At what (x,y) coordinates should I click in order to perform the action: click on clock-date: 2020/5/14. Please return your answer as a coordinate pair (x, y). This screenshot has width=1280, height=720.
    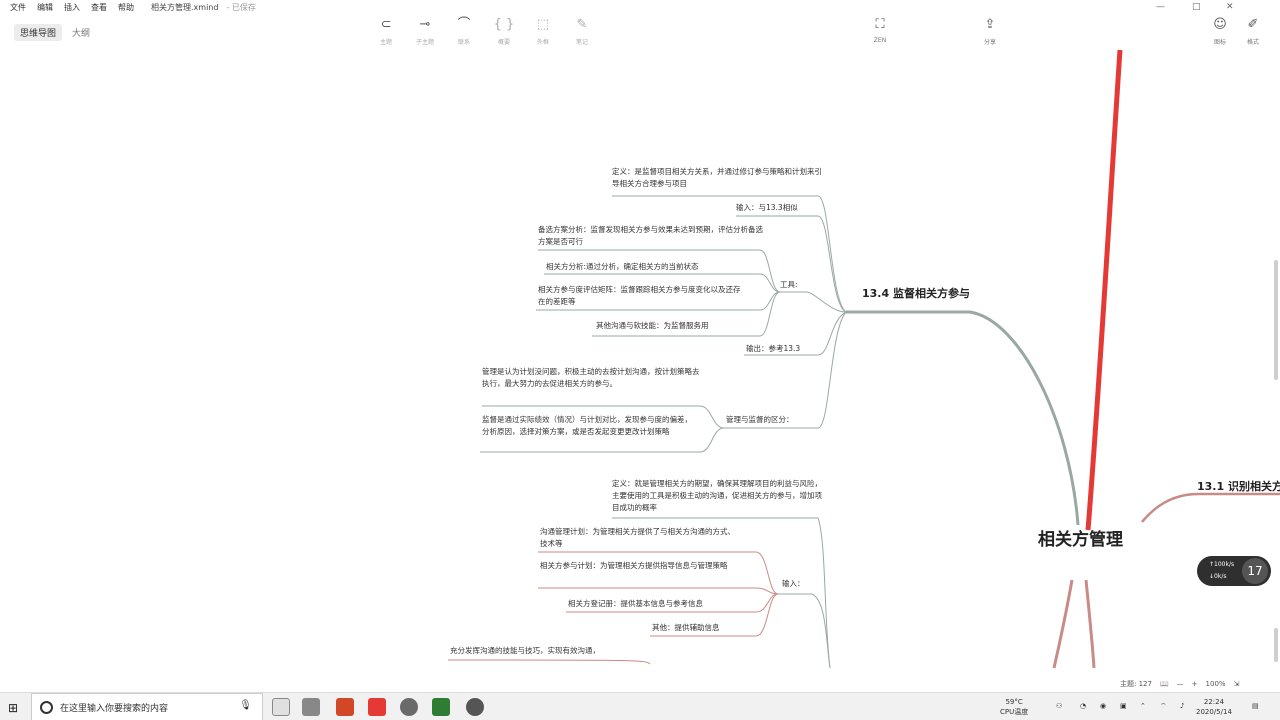
    Looking at the image, I should click on (1214, 712).